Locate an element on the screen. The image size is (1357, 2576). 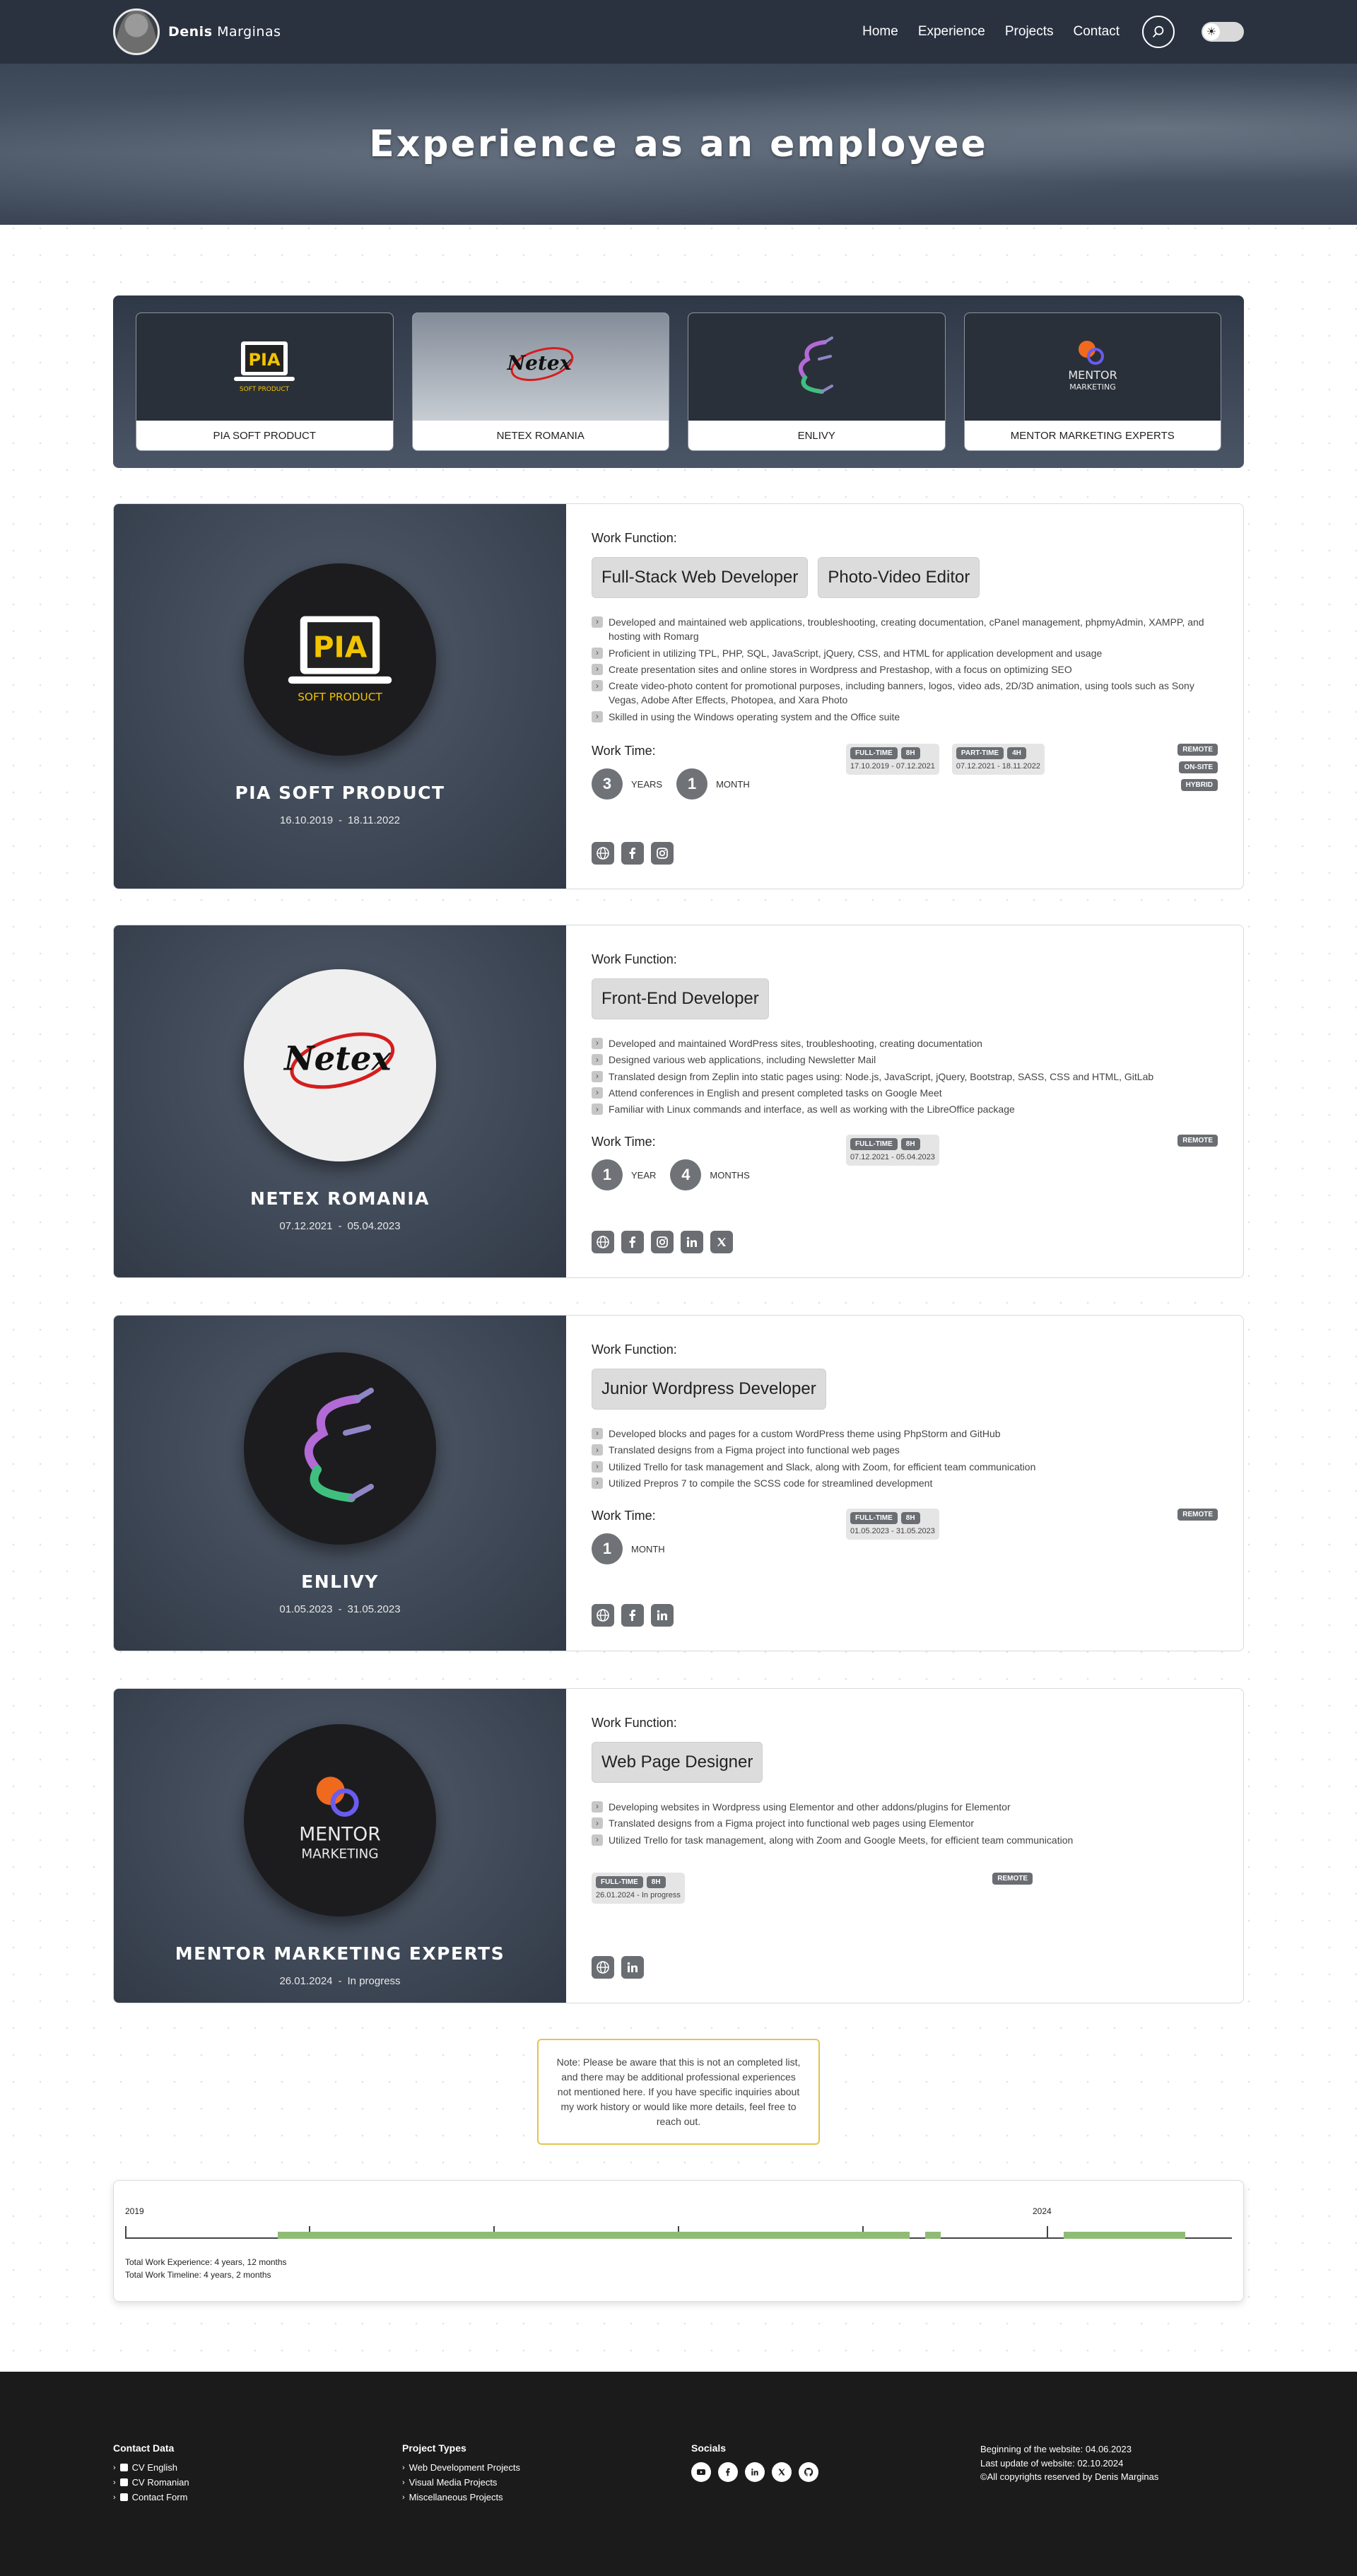
form-icon is located at coordinates (123, 2497).